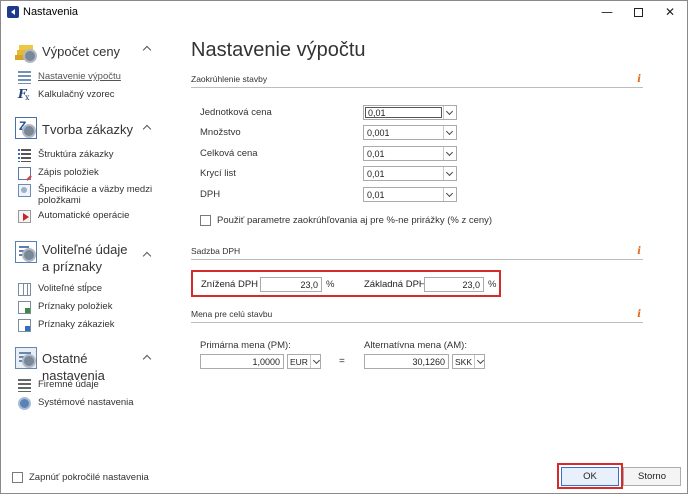  I want to click on rounding-cover-sheet-select: 0,01, so click(410, 173).